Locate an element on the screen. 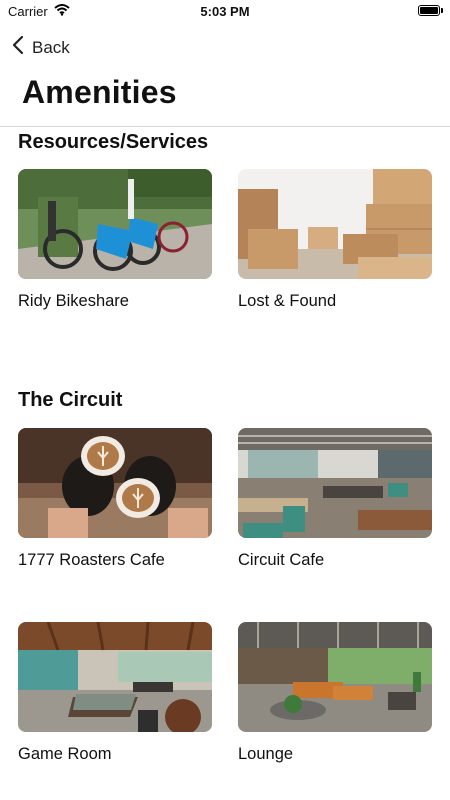 The width and height of the screenshot is (450, 800). section-title-circuit: The Circuit is located at coordinates (70, 400).